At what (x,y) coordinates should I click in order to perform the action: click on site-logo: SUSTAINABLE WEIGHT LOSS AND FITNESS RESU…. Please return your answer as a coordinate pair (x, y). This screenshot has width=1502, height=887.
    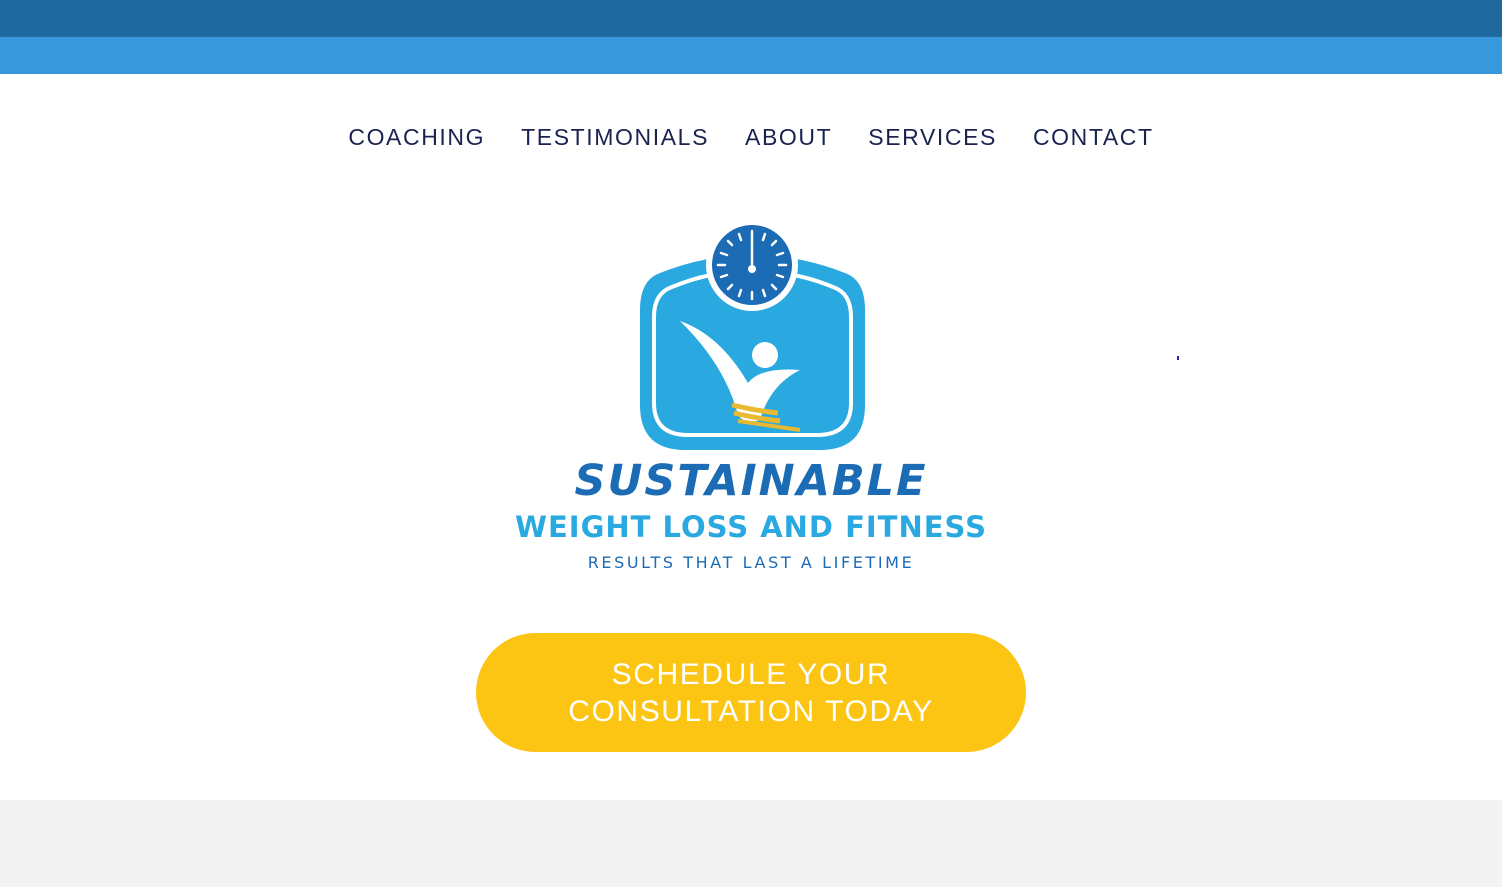
    Looking at the image, I should click on (751, 400).